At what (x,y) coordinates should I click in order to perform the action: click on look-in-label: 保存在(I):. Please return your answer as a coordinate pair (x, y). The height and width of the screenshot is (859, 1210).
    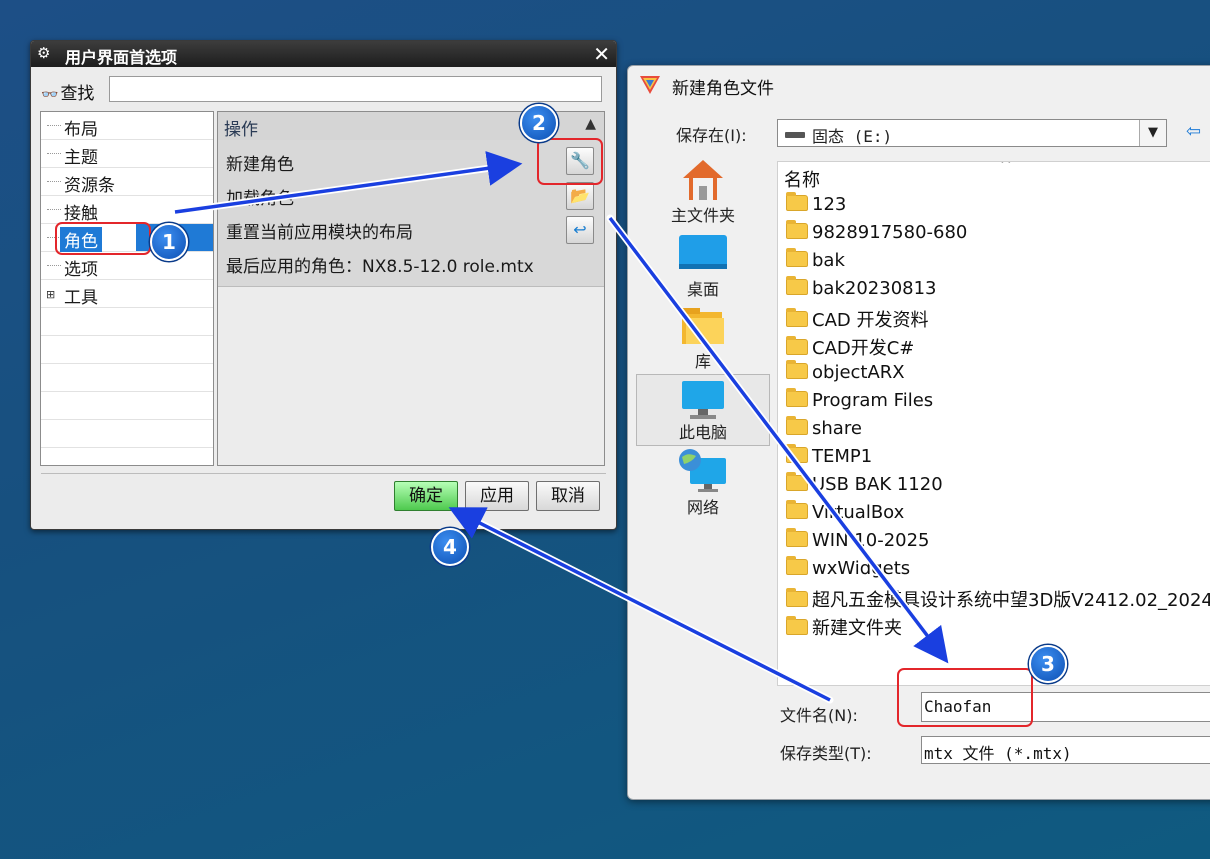
    Looking at the image, I should click on (711, 135).